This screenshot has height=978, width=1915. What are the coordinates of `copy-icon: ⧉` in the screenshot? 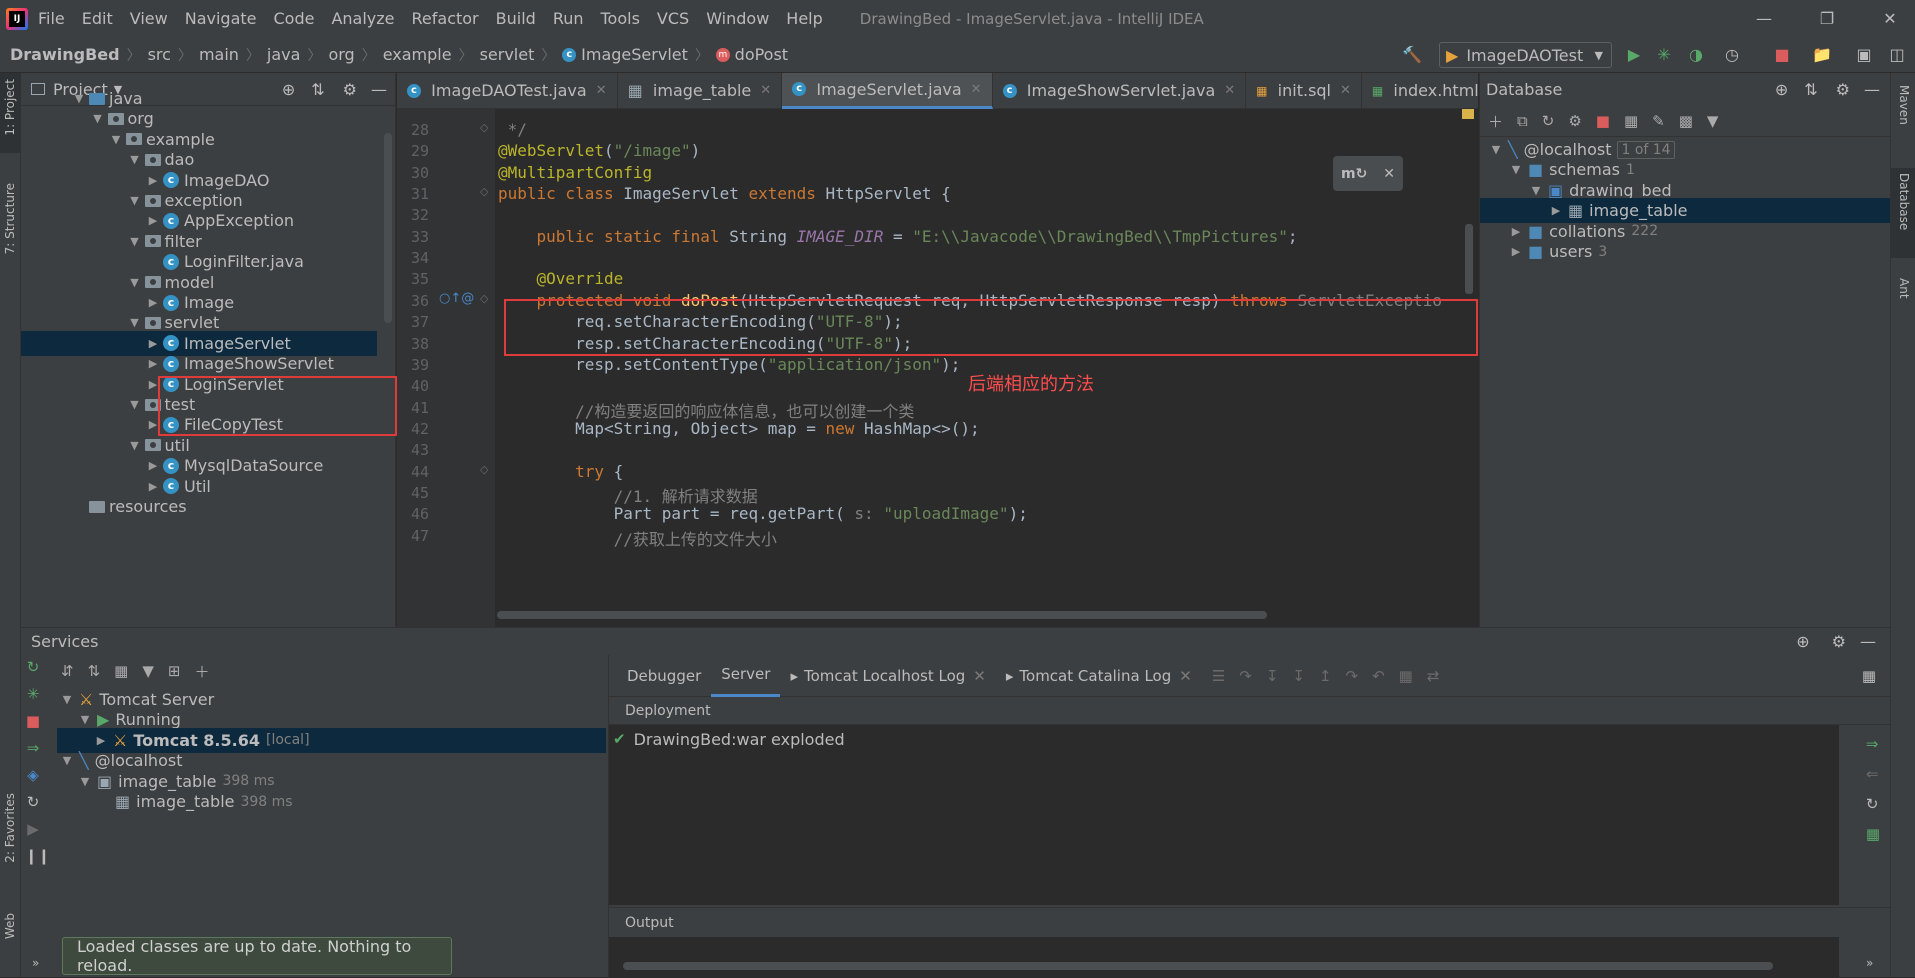 It's located at (1522, 121).